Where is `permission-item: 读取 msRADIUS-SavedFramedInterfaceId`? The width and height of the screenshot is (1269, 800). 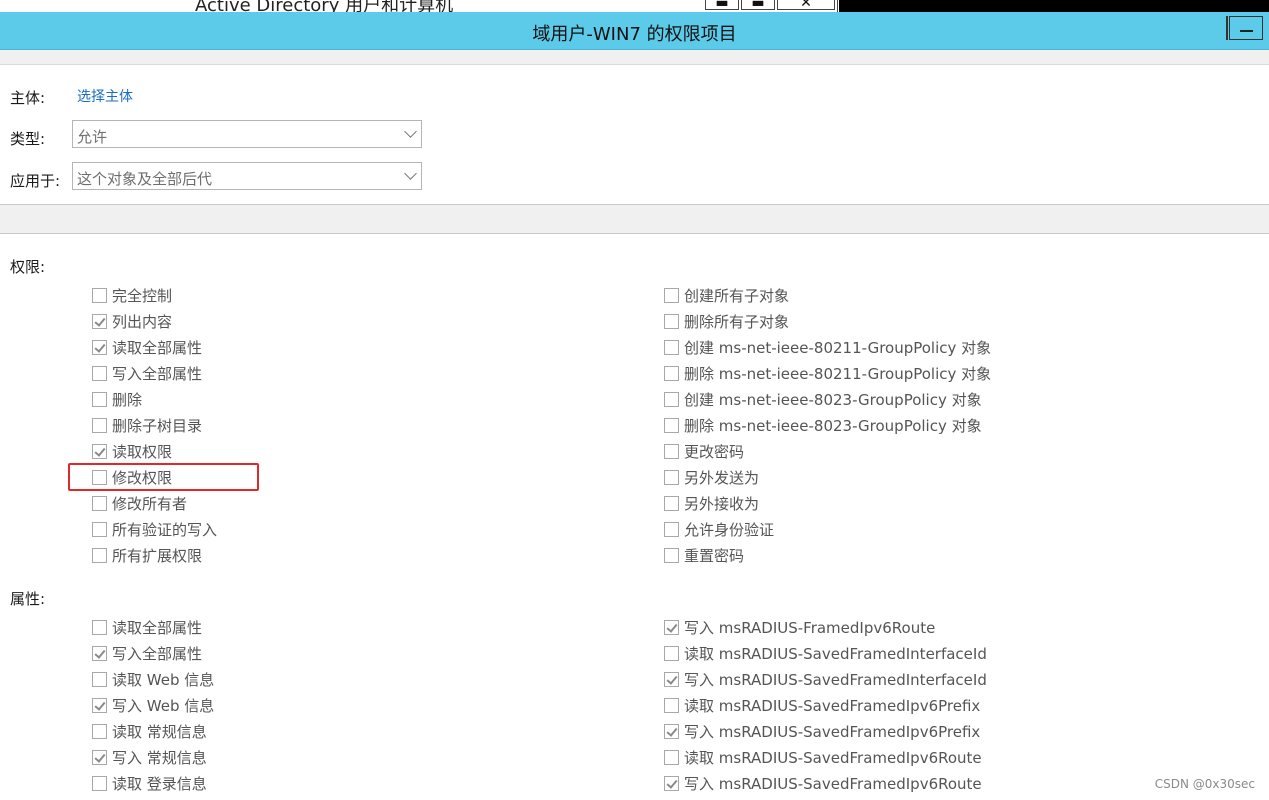 permission-item: 读取 msRADIUS-SavedFramedInterfaceId is located at coordinates (825, 653).